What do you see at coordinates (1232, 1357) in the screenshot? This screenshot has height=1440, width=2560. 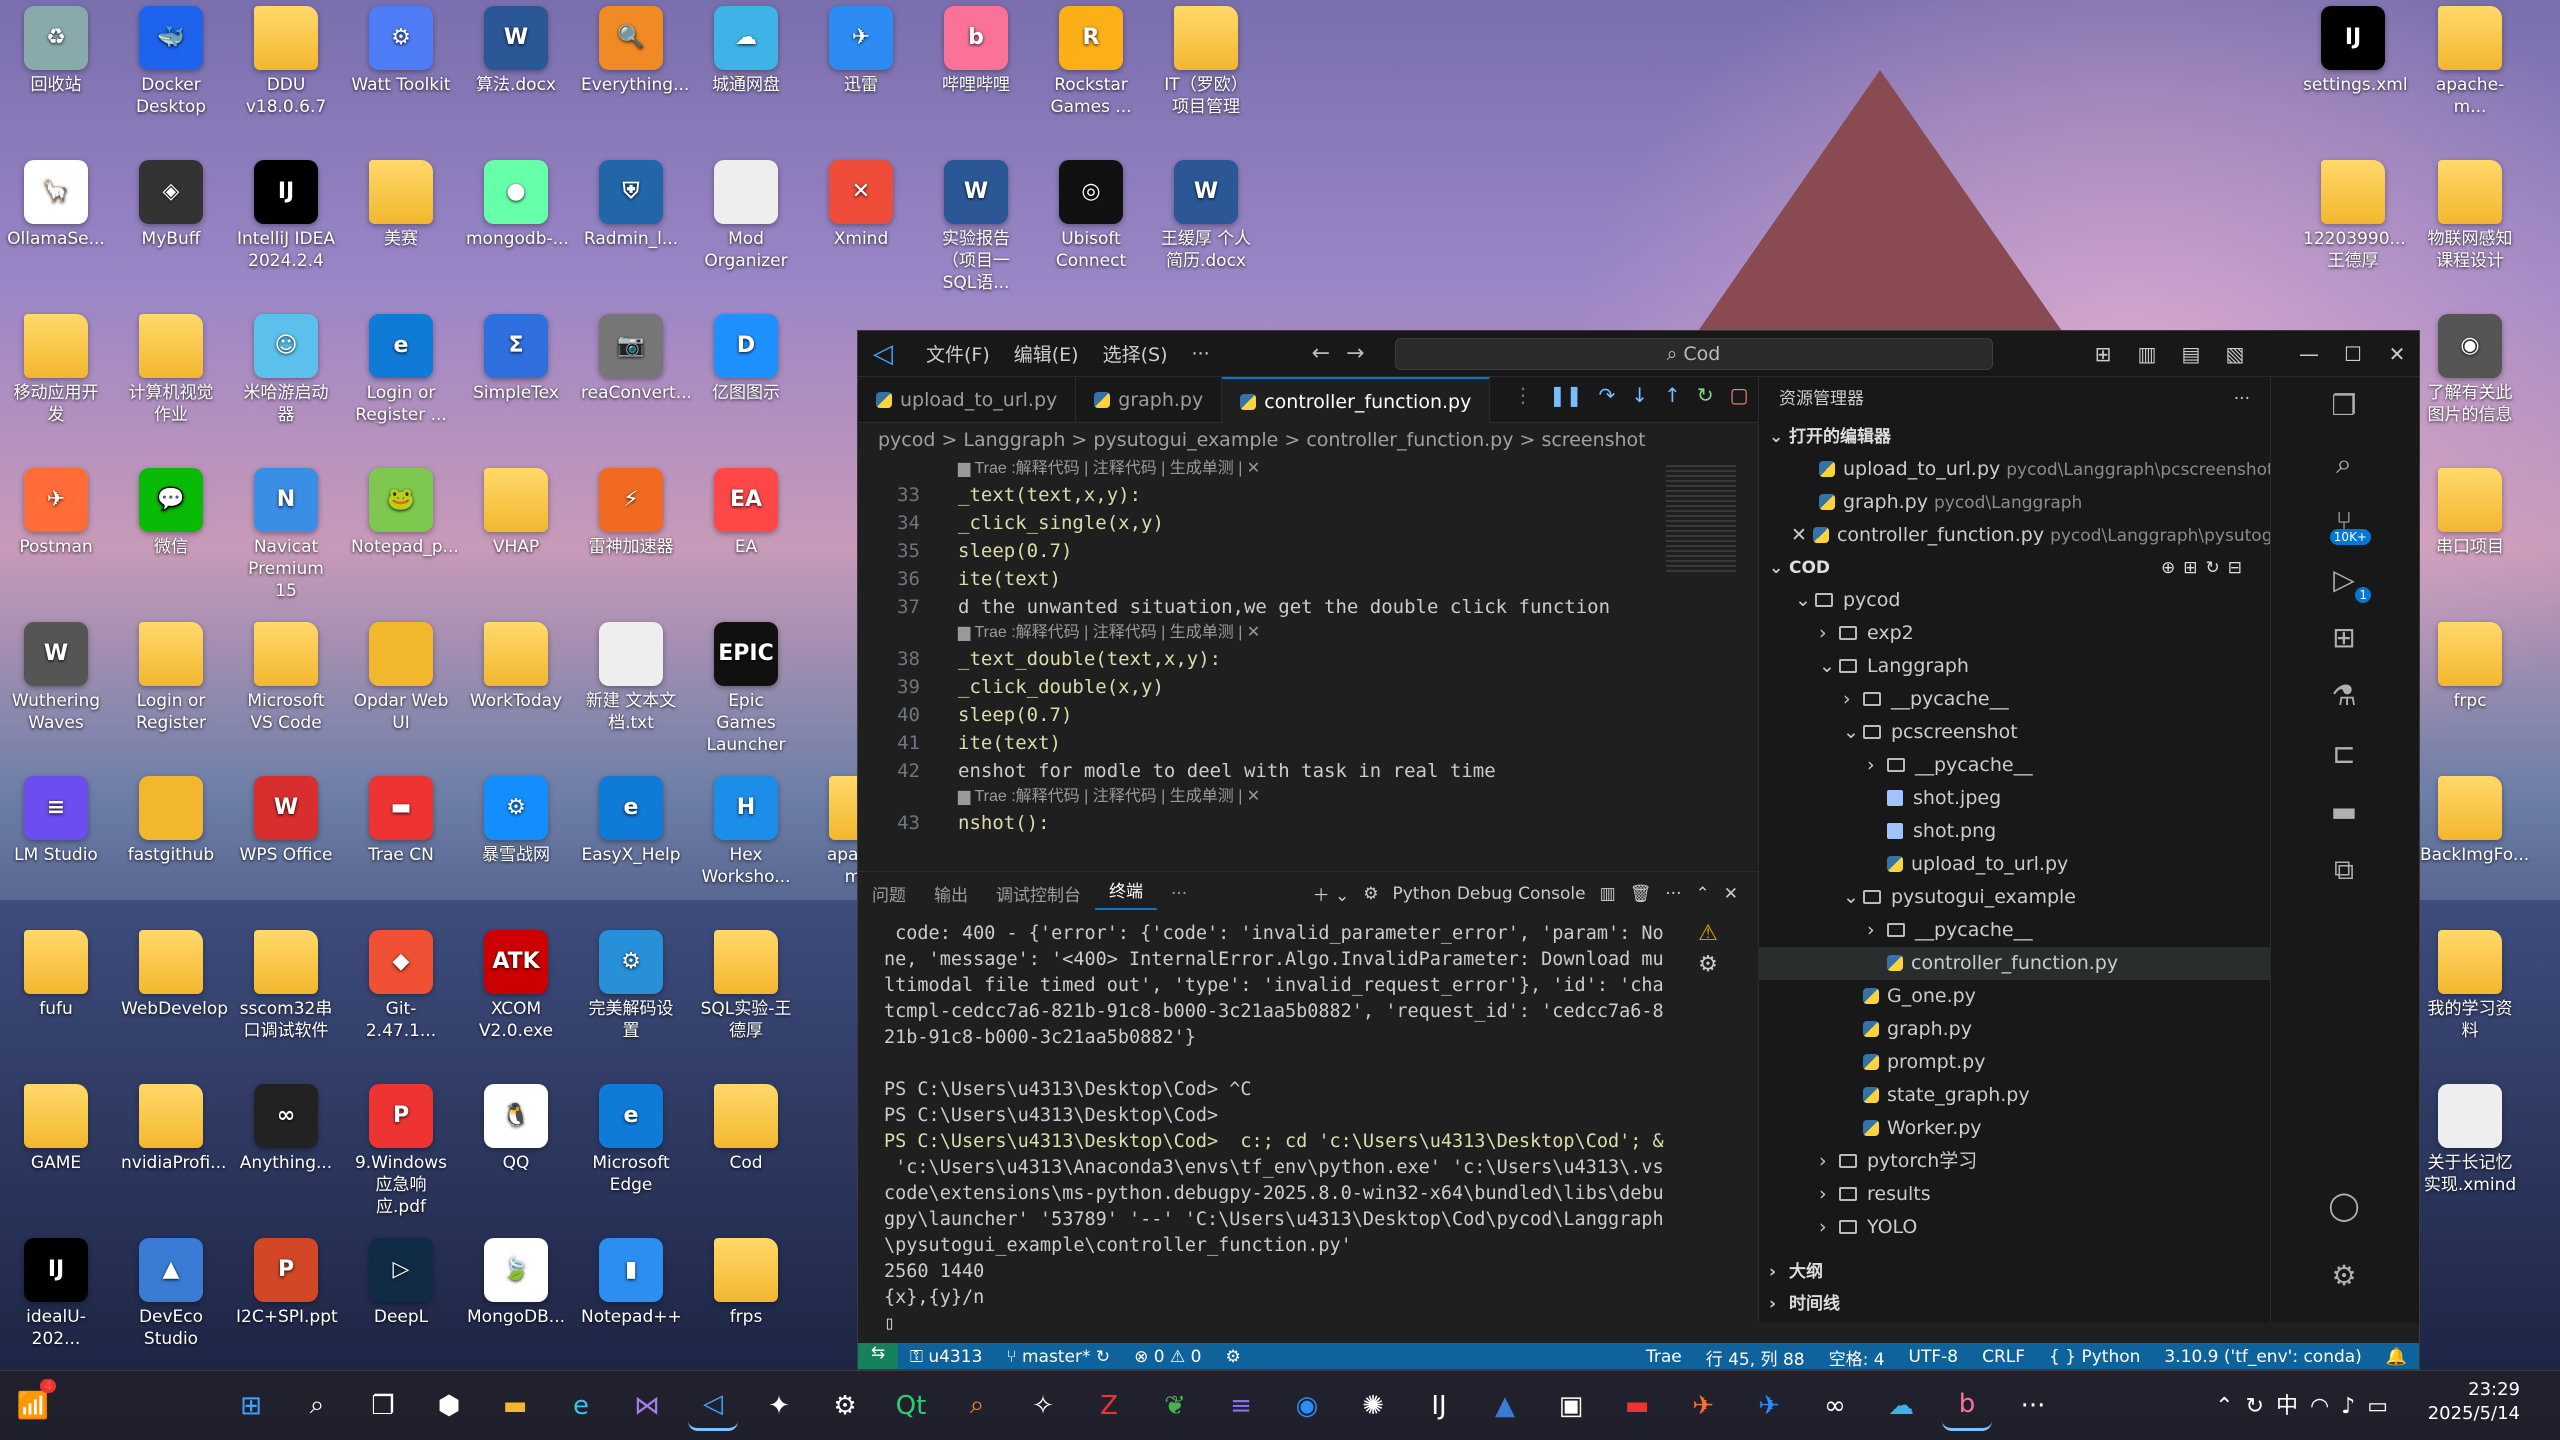 I see `status-debug-icon: ⚙` at bounding box center [1232, 1357].